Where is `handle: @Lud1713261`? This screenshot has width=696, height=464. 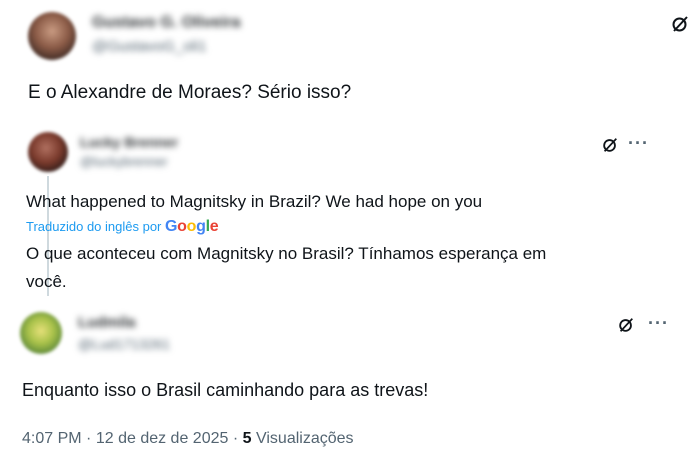
handle: @Lud1713261 is located at coordinates (124, 344).